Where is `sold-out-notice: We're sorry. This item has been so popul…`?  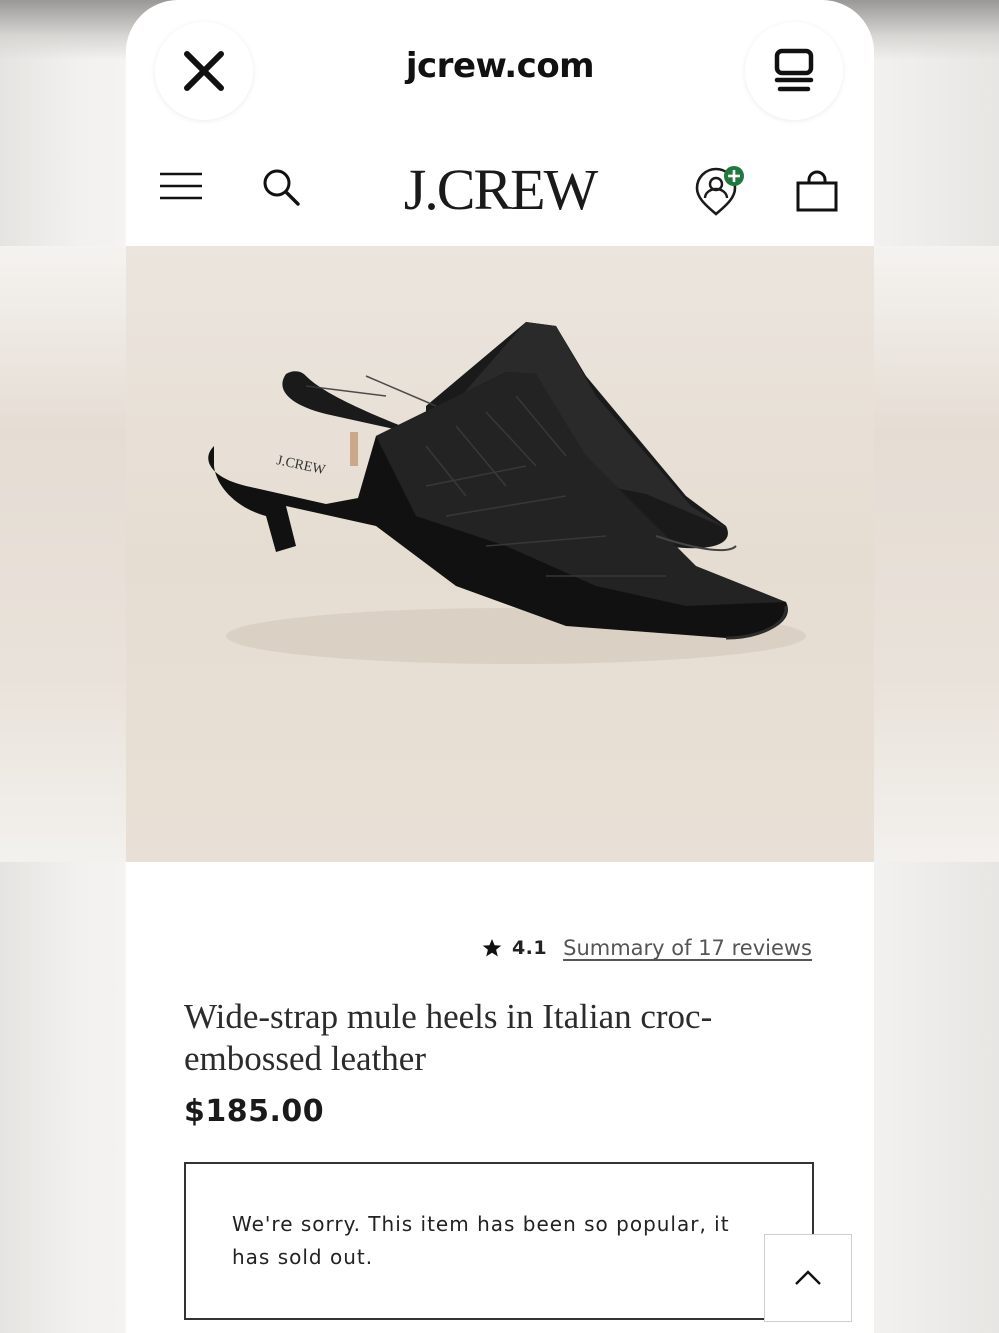 sold-out-notice: We're sorry. This item has been so popul… is located at coordinates (499, 1241).